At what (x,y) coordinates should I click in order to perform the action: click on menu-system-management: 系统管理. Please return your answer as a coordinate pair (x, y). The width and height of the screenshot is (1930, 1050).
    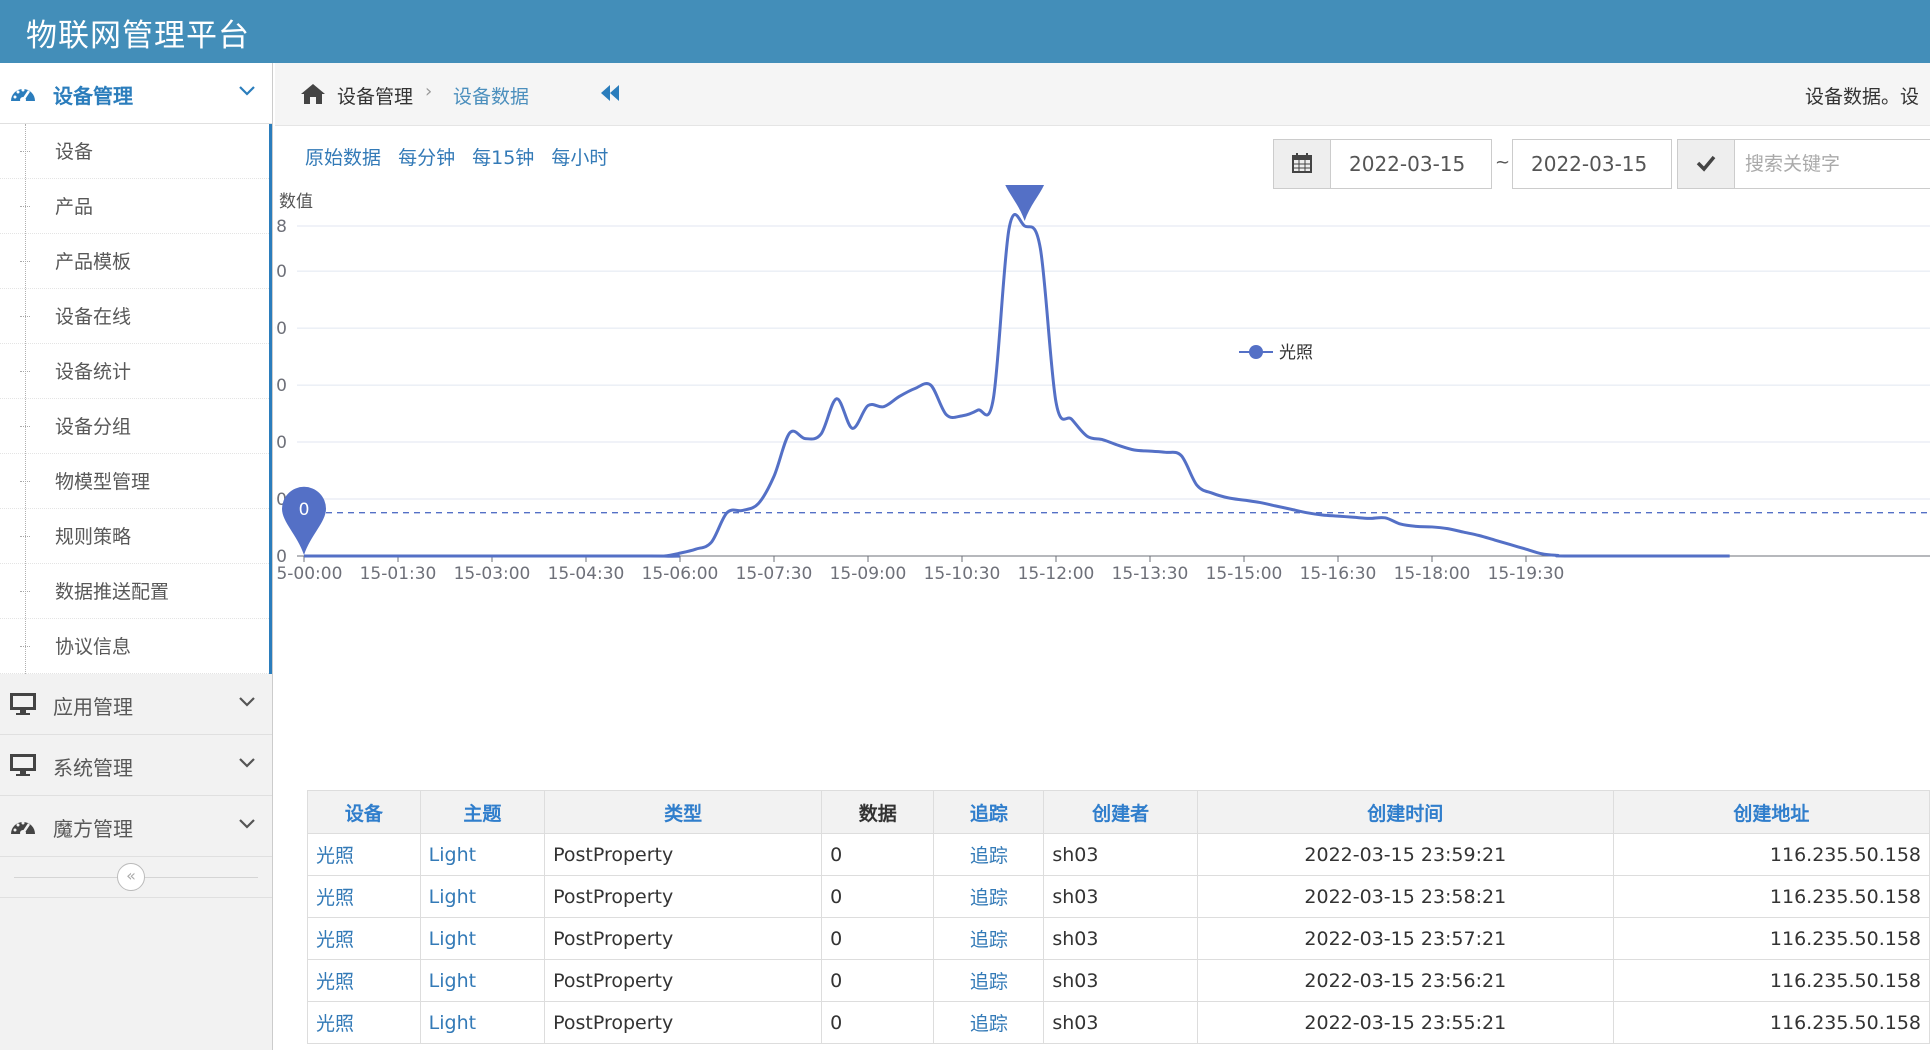
    Looking at the image, I should click on (136, 765).